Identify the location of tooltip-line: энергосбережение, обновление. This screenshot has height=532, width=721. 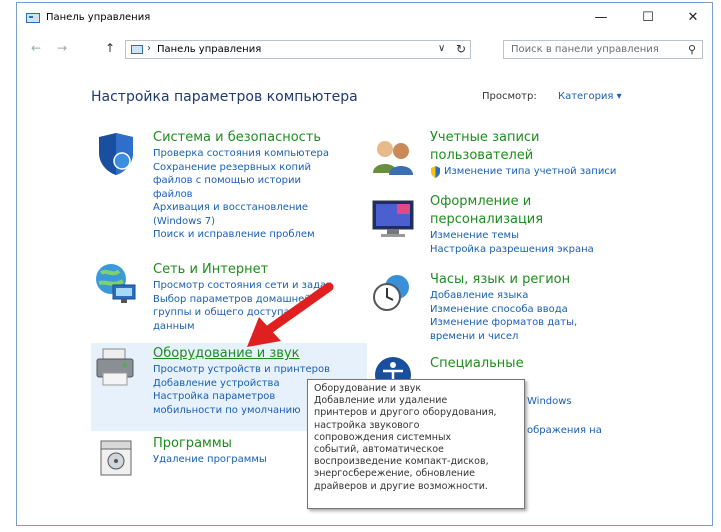
(395, 474).